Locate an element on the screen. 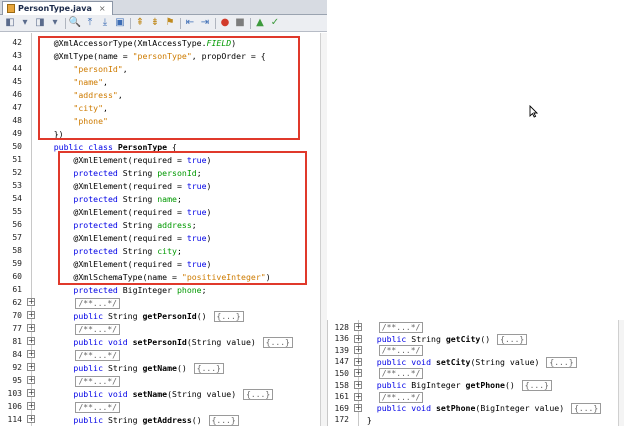  close-icon: × is located at coordinates (102, 8).